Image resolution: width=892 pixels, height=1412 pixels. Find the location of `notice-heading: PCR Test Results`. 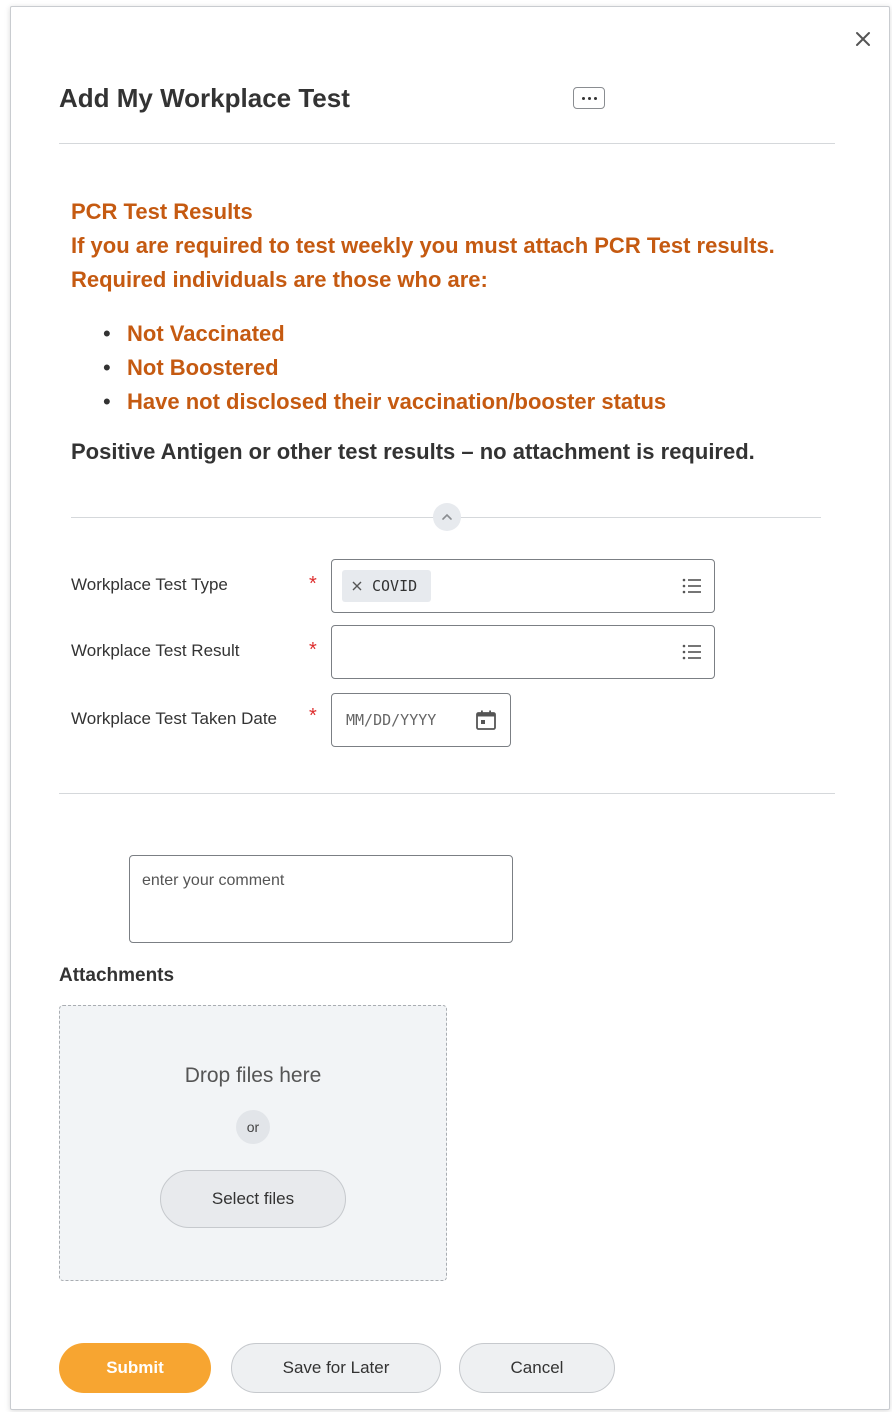

notice-heading: PCR Test Results is located at coordinates (162, 211).